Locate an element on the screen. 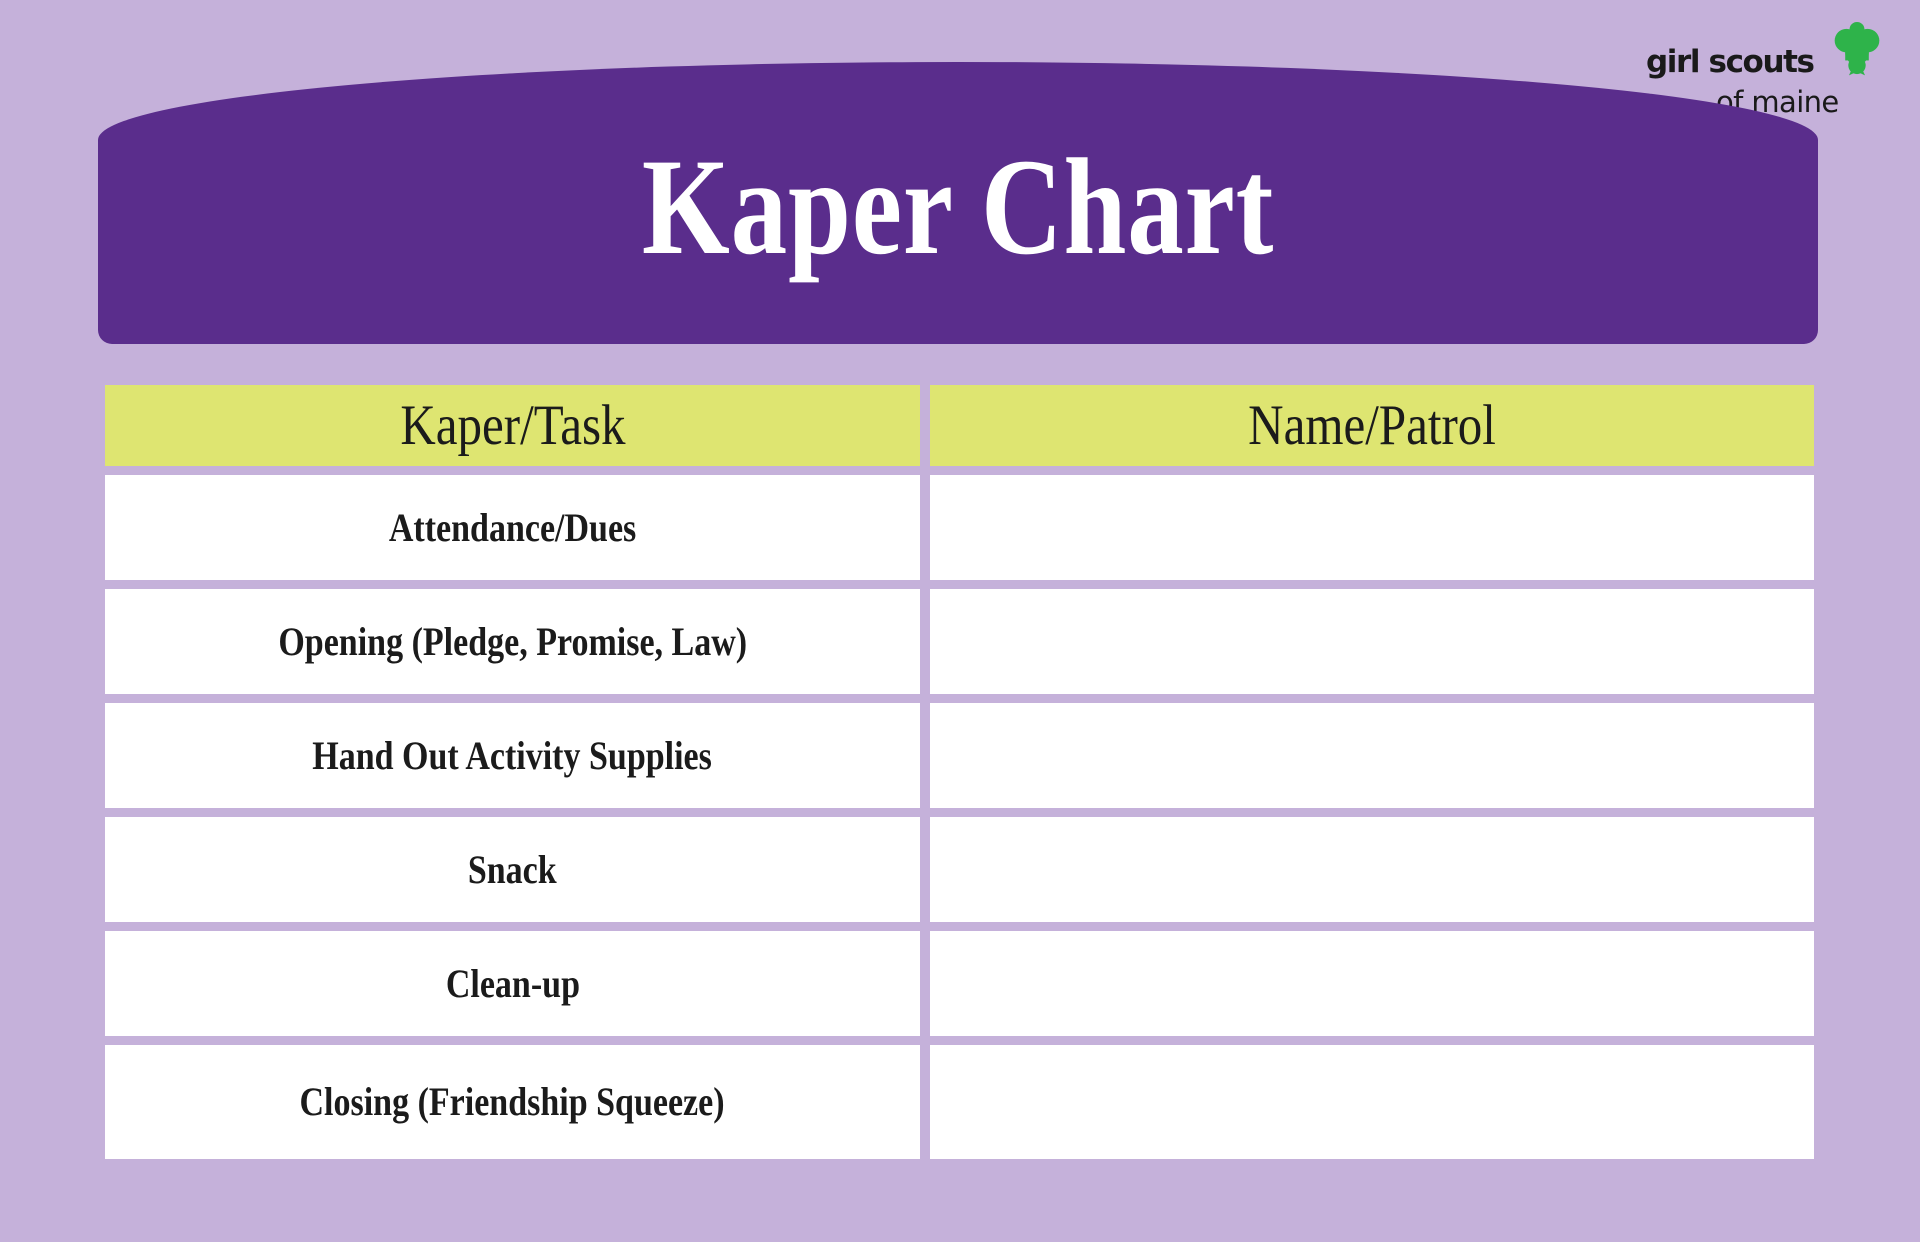  column-header-kaper-task: Kaper/Task is located at coordinates (517, 430).